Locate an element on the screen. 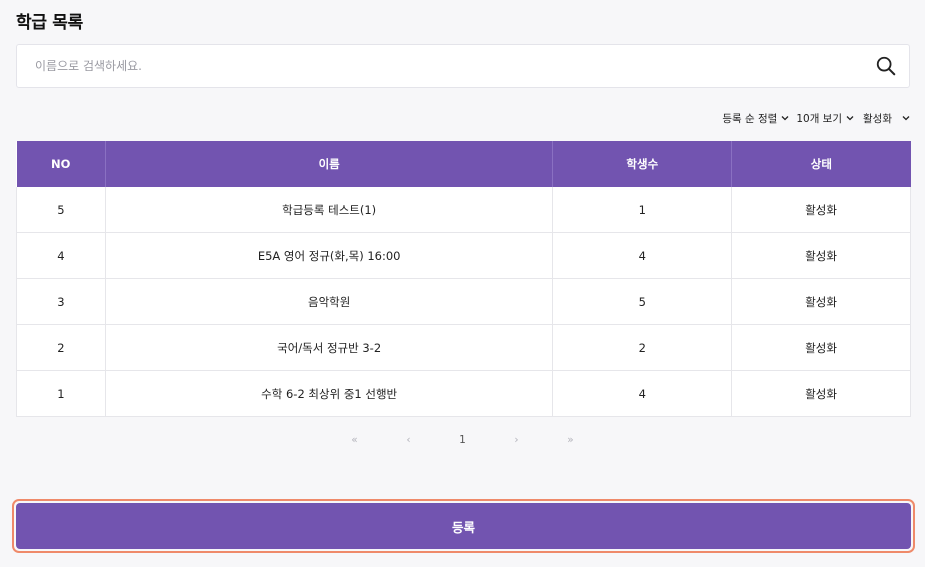  register-button-focus-ring: 등록 is located at coordinates (463, 526).